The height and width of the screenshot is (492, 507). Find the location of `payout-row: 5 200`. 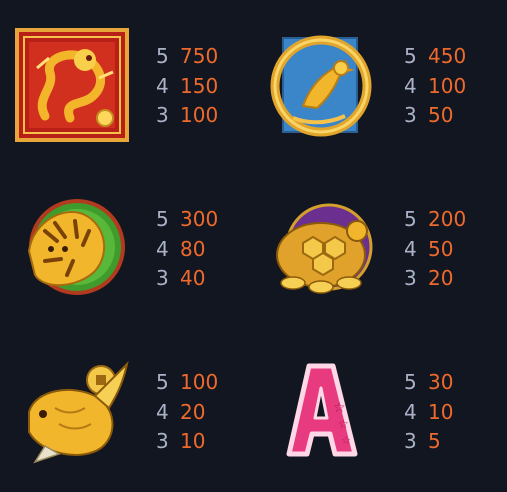

payout-row: 5 200 is located at coordinates (435, 220).